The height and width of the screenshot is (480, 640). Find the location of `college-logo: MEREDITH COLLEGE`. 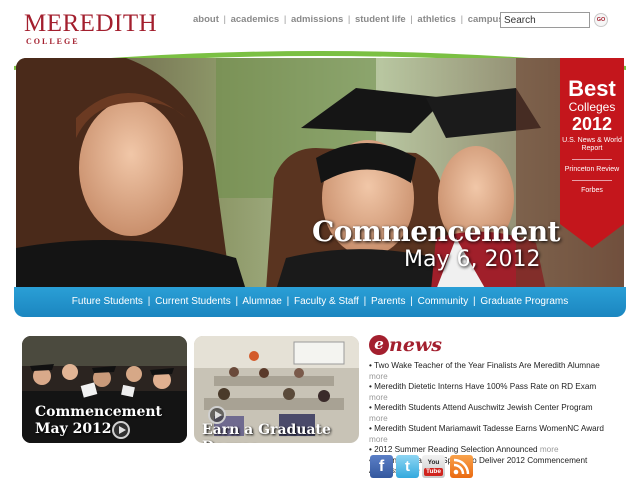

college-logo: MEREDITH COLLEGE is located at coordinates (94, 28).